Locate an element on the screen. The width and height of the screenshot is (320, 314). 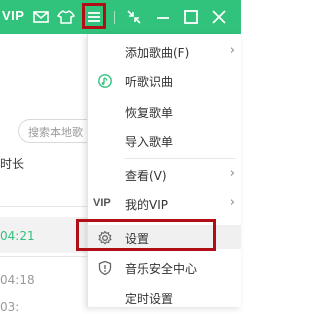
menu-separator is located at coordinates (180, 158).